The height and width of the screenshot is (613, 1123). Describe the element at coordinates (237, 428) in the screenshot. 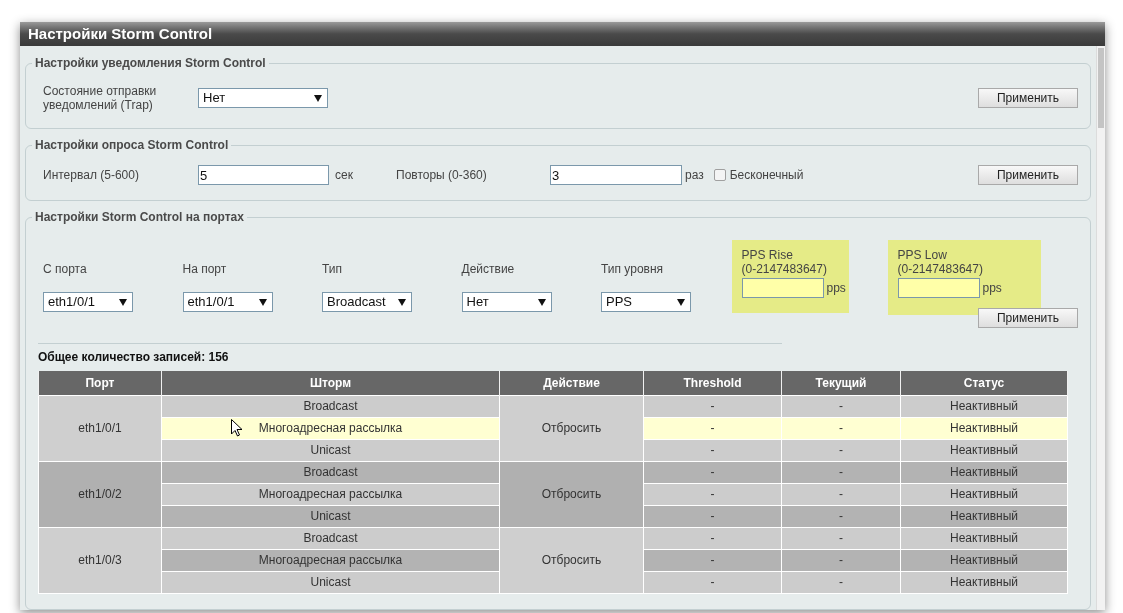

I see `mouse-cursor-icon` at that location.